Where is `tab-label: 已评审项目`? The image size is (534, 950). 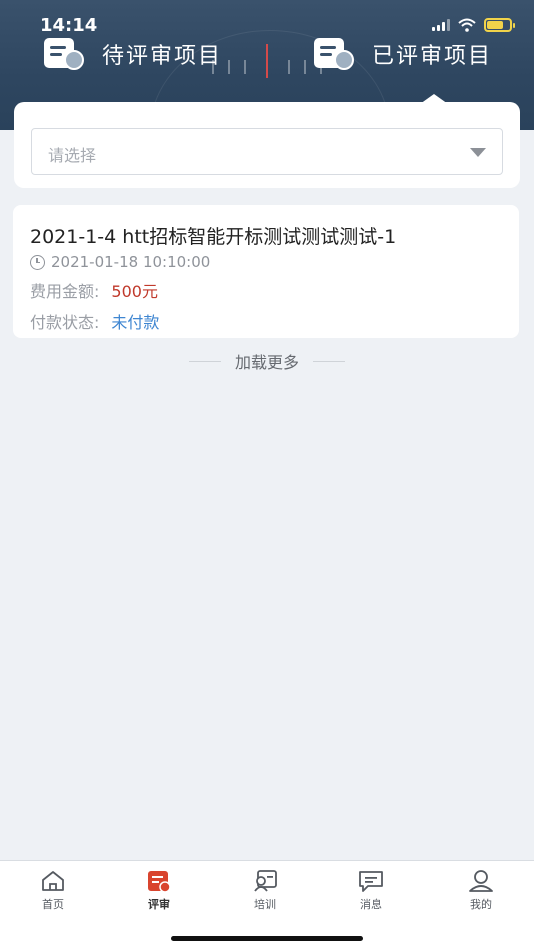
tab-label: 已评审项目 is located at coordinates (432, 56).